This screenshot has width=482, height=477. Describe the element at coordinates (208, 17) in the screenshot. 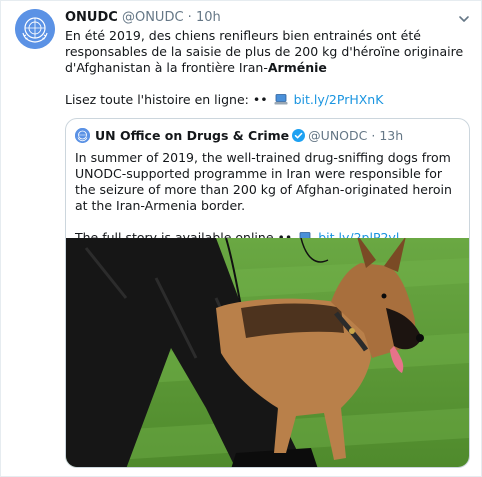

I see `tweet-time: 10h` at that location.